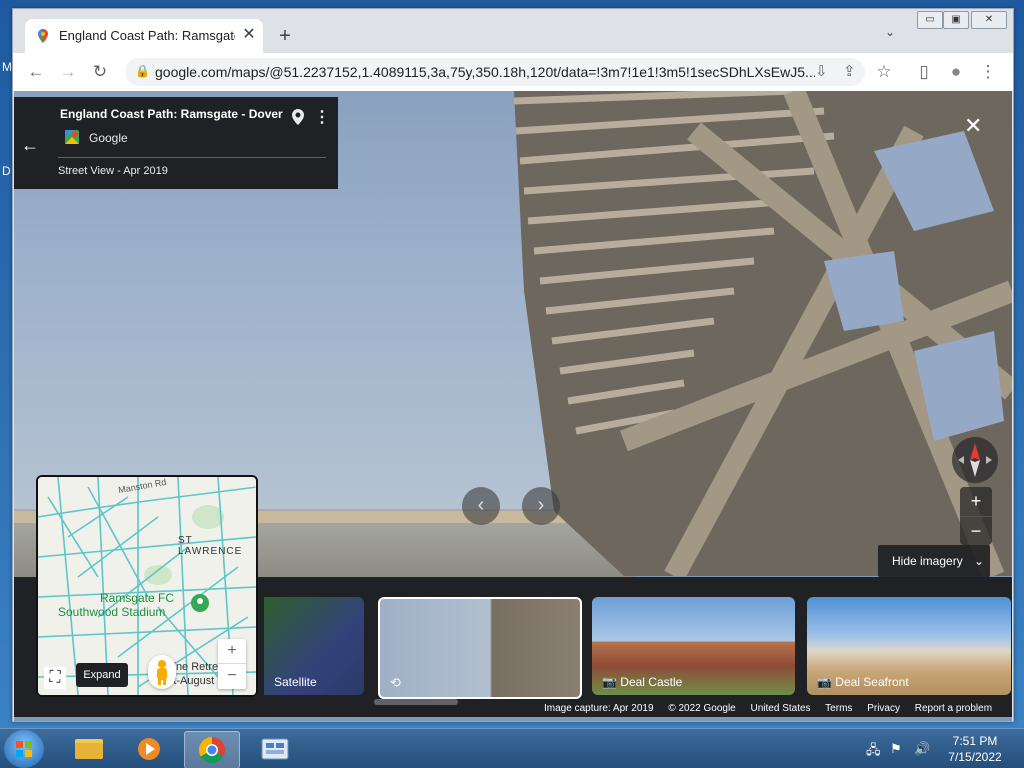 The width and height of the screenshot is (1024, 768). Describe the element at coordinates (72, 137) in the screenshot. I see `google-maps-icon` at that location.